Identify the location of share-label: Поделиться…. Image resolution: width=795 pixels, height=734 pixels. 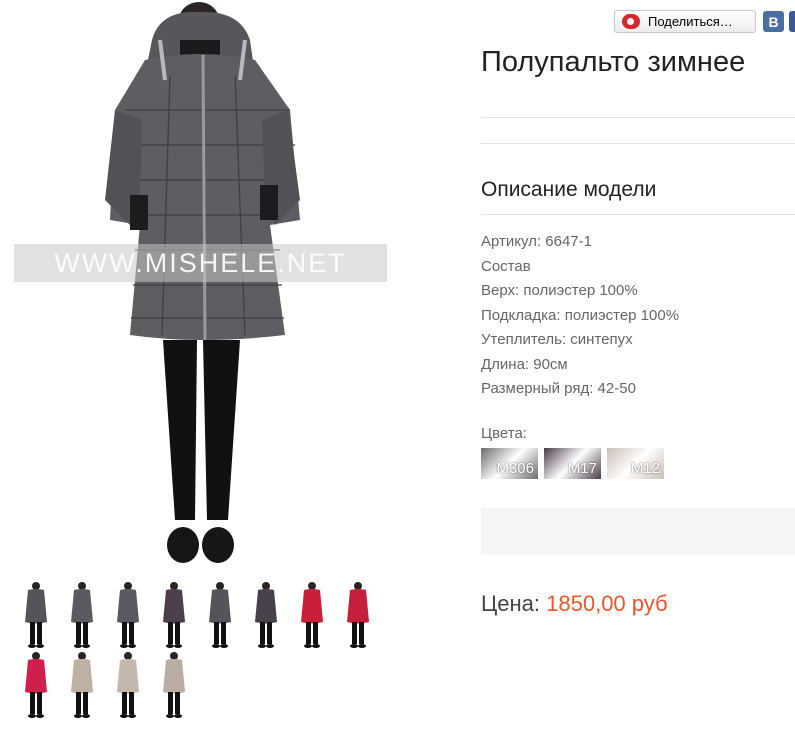
(690, 21).